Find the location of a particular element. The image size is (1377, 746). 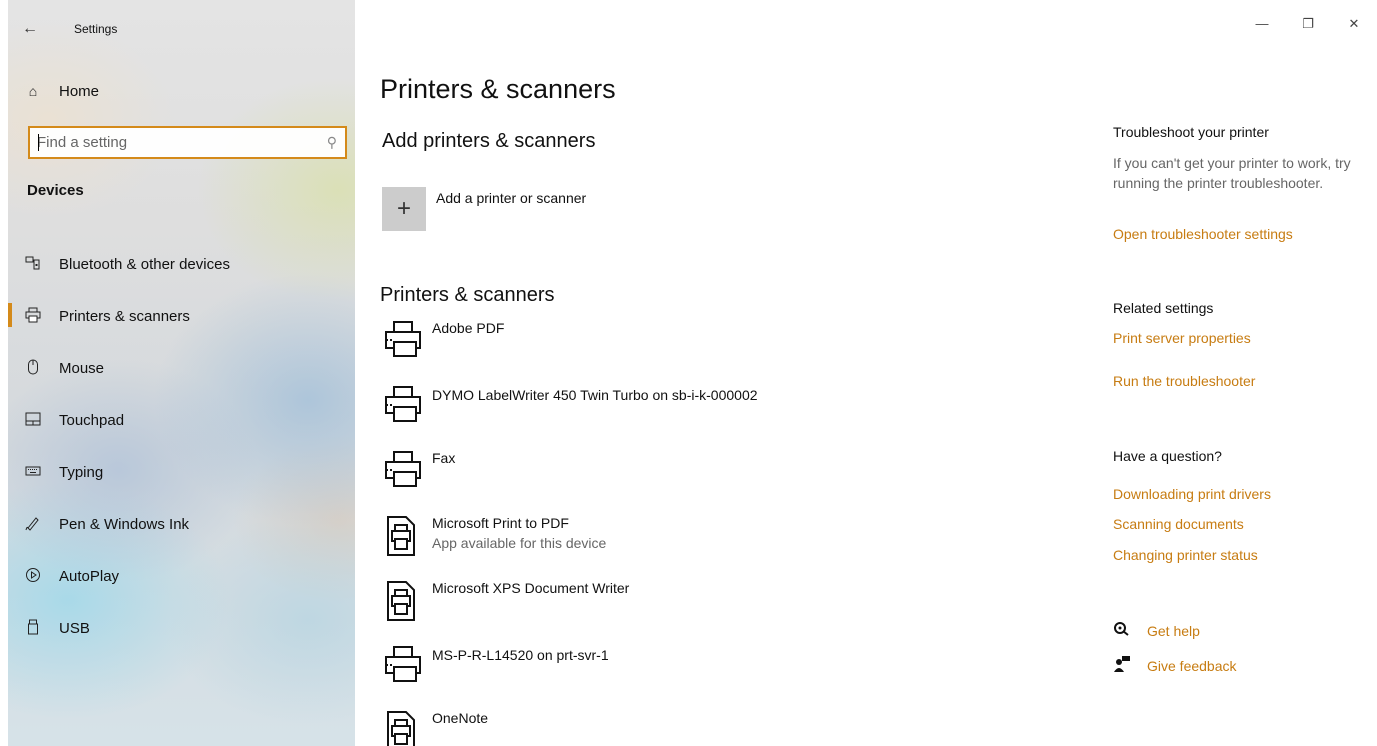

sidebar-item-label: USB is located at coordinates (74, 628).